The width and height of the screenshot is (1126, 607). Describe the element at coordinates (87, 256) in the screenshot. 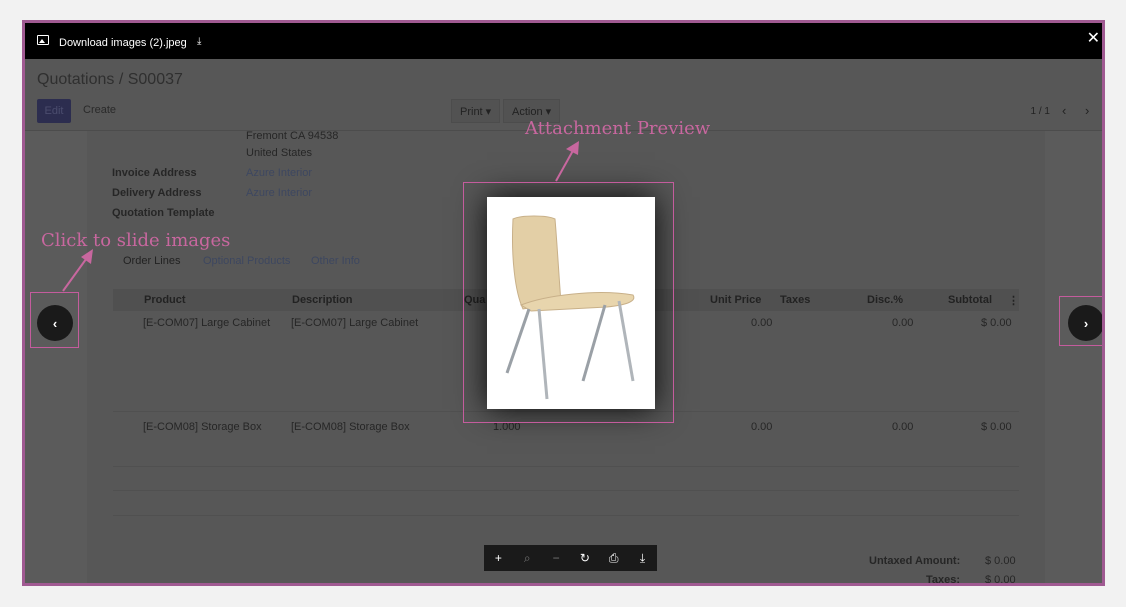

I see `slide-arrowhead` at that location.